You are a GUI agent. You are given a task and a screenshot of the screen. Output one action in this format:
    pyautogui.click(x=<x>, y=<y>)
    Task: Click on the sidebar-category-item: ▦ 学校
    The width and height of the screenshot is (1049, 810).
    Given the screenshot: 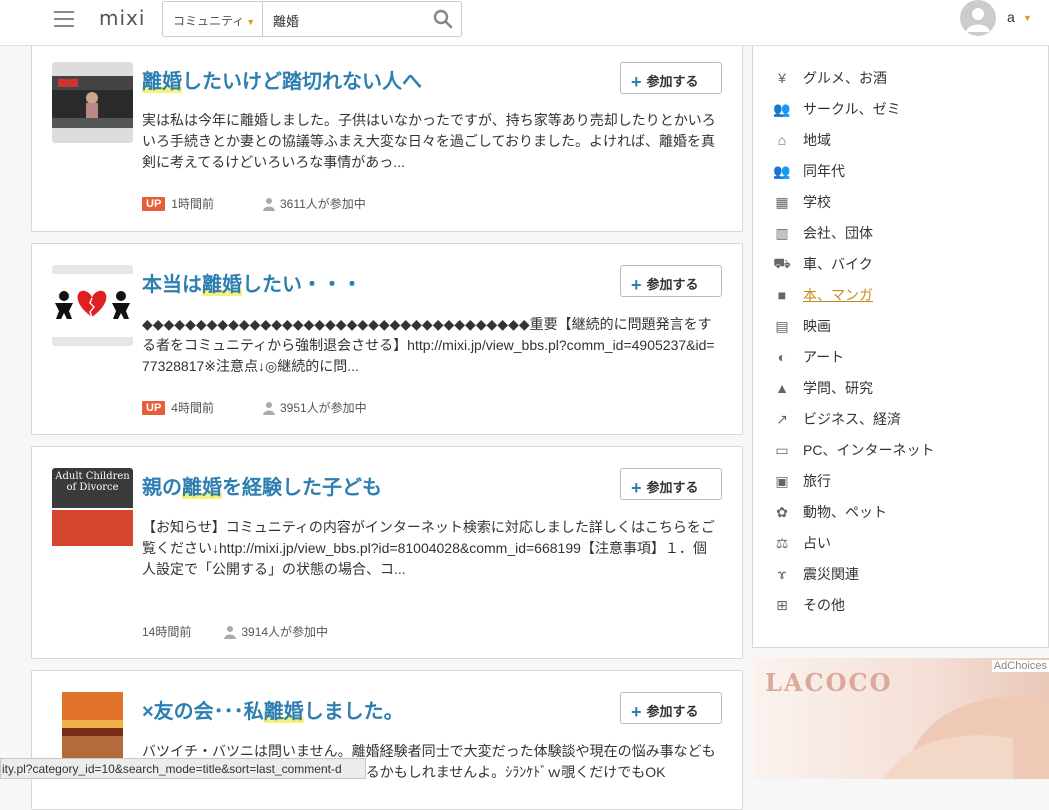 What is the action you would take?
    pyautogui.click(x=802, y=202)
    